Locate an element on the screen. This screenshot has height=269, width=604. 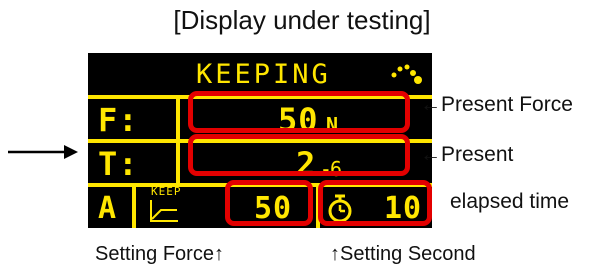
present-time-annotation: ←Present is located at coordinates (467, 154).